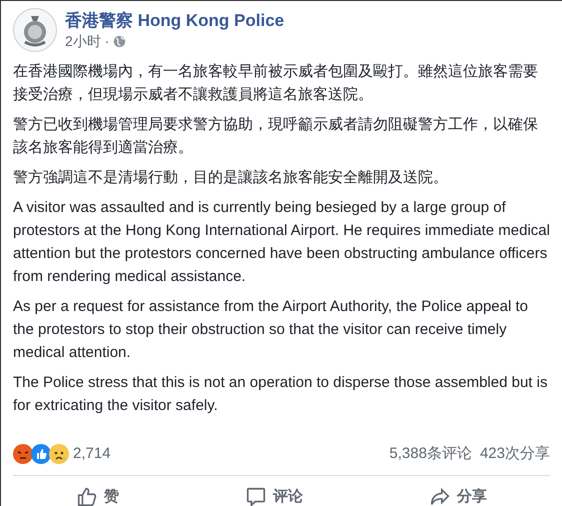 This screenshot has width=562, height=506. Describe the element at coordinates (92, 454) in the screenshot. I see `reaction-count: 2,714` at that location.